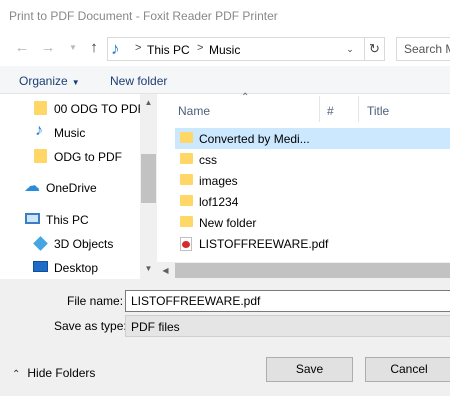  I want to click on file-name: images, so click(218, 181).